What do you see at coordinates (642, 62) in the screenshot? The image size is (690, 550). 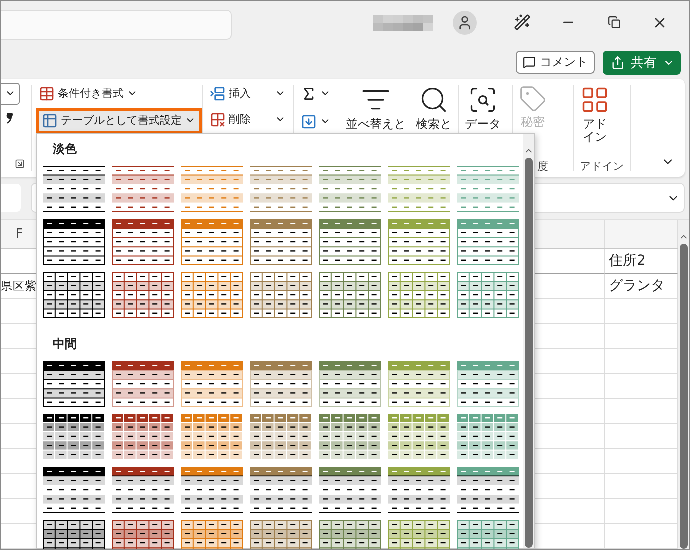 I see `share-button: 共有` at bounding box center [642, 62].